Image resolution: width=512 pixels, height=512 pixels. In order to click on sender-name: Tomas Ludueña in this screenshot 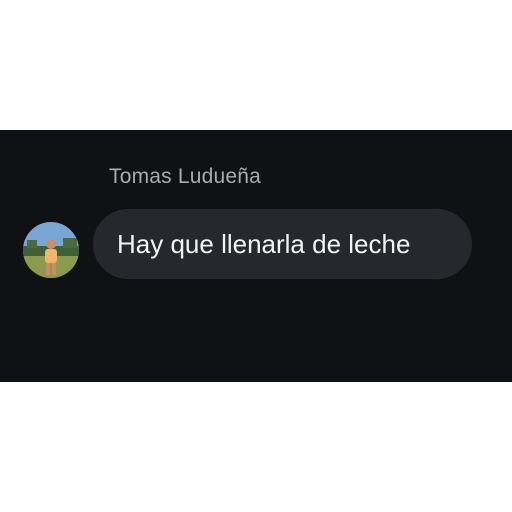, I will do `click(185, 176)`.